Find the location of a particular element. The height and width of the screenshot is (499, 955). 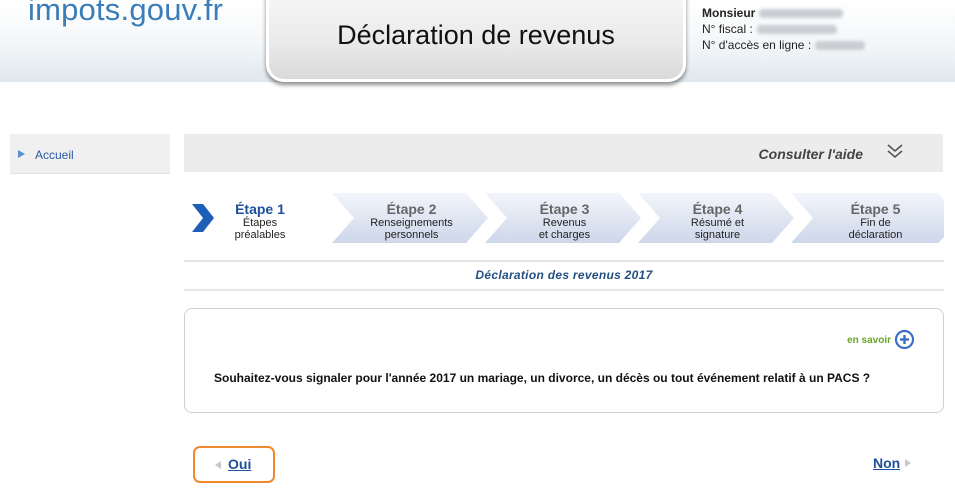

step-desc-line1: Étapes is located at coordinates (260, 223).